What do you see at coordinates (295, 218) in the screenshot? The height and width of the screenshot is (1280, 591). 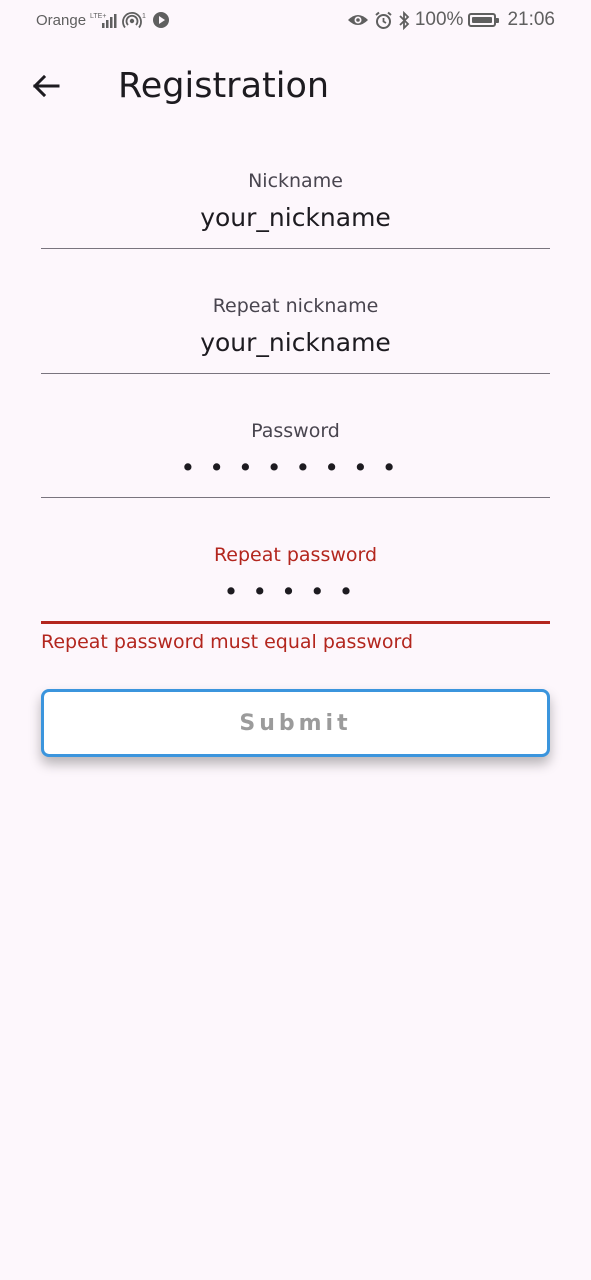 I see `nickname-input: your_nickname` at bounding box center [295, 218].